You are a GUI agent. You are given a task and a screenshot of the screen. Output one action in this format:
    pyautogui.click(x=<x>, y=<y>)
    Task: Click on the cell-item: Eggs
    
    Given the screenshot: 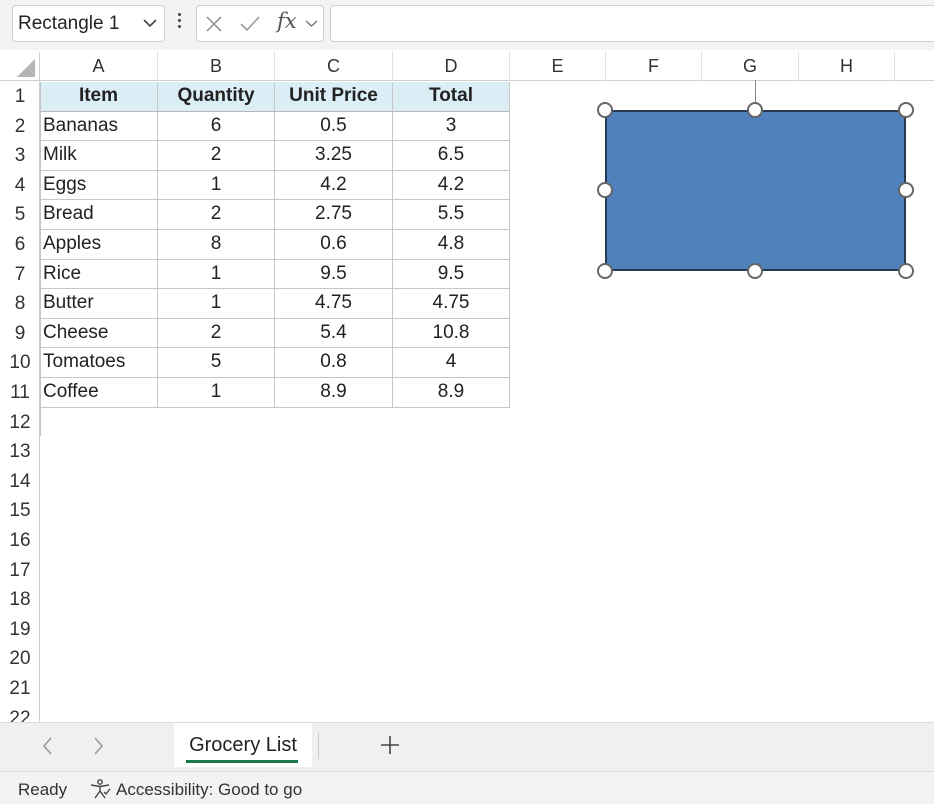 What is the action you would take?
    pyautogui.click(x=99, y=185)
    